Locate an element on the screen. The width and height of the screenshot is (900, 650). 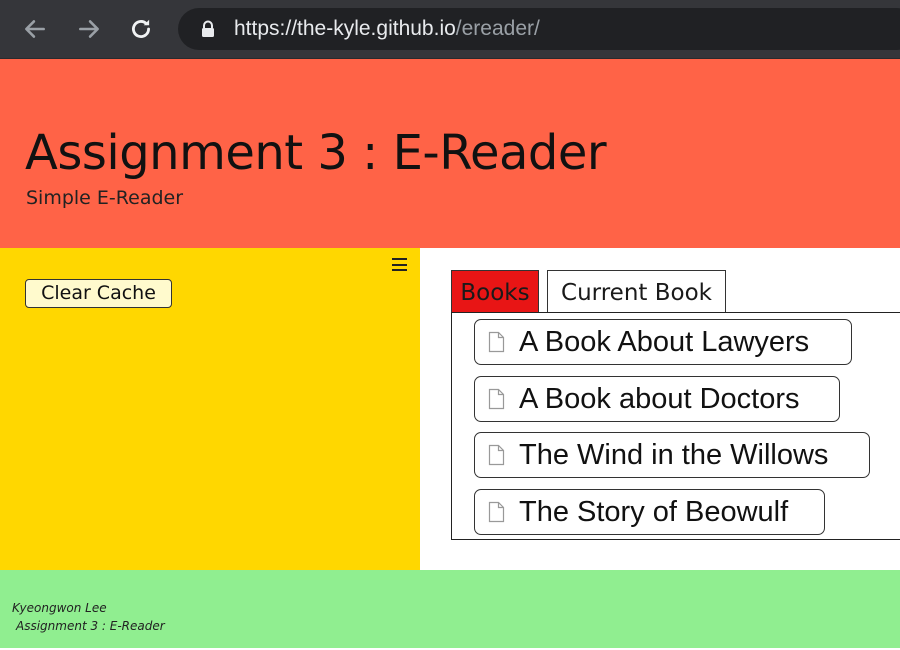
book-title: The Story of Beowulf is located at coordinates (654, 511).